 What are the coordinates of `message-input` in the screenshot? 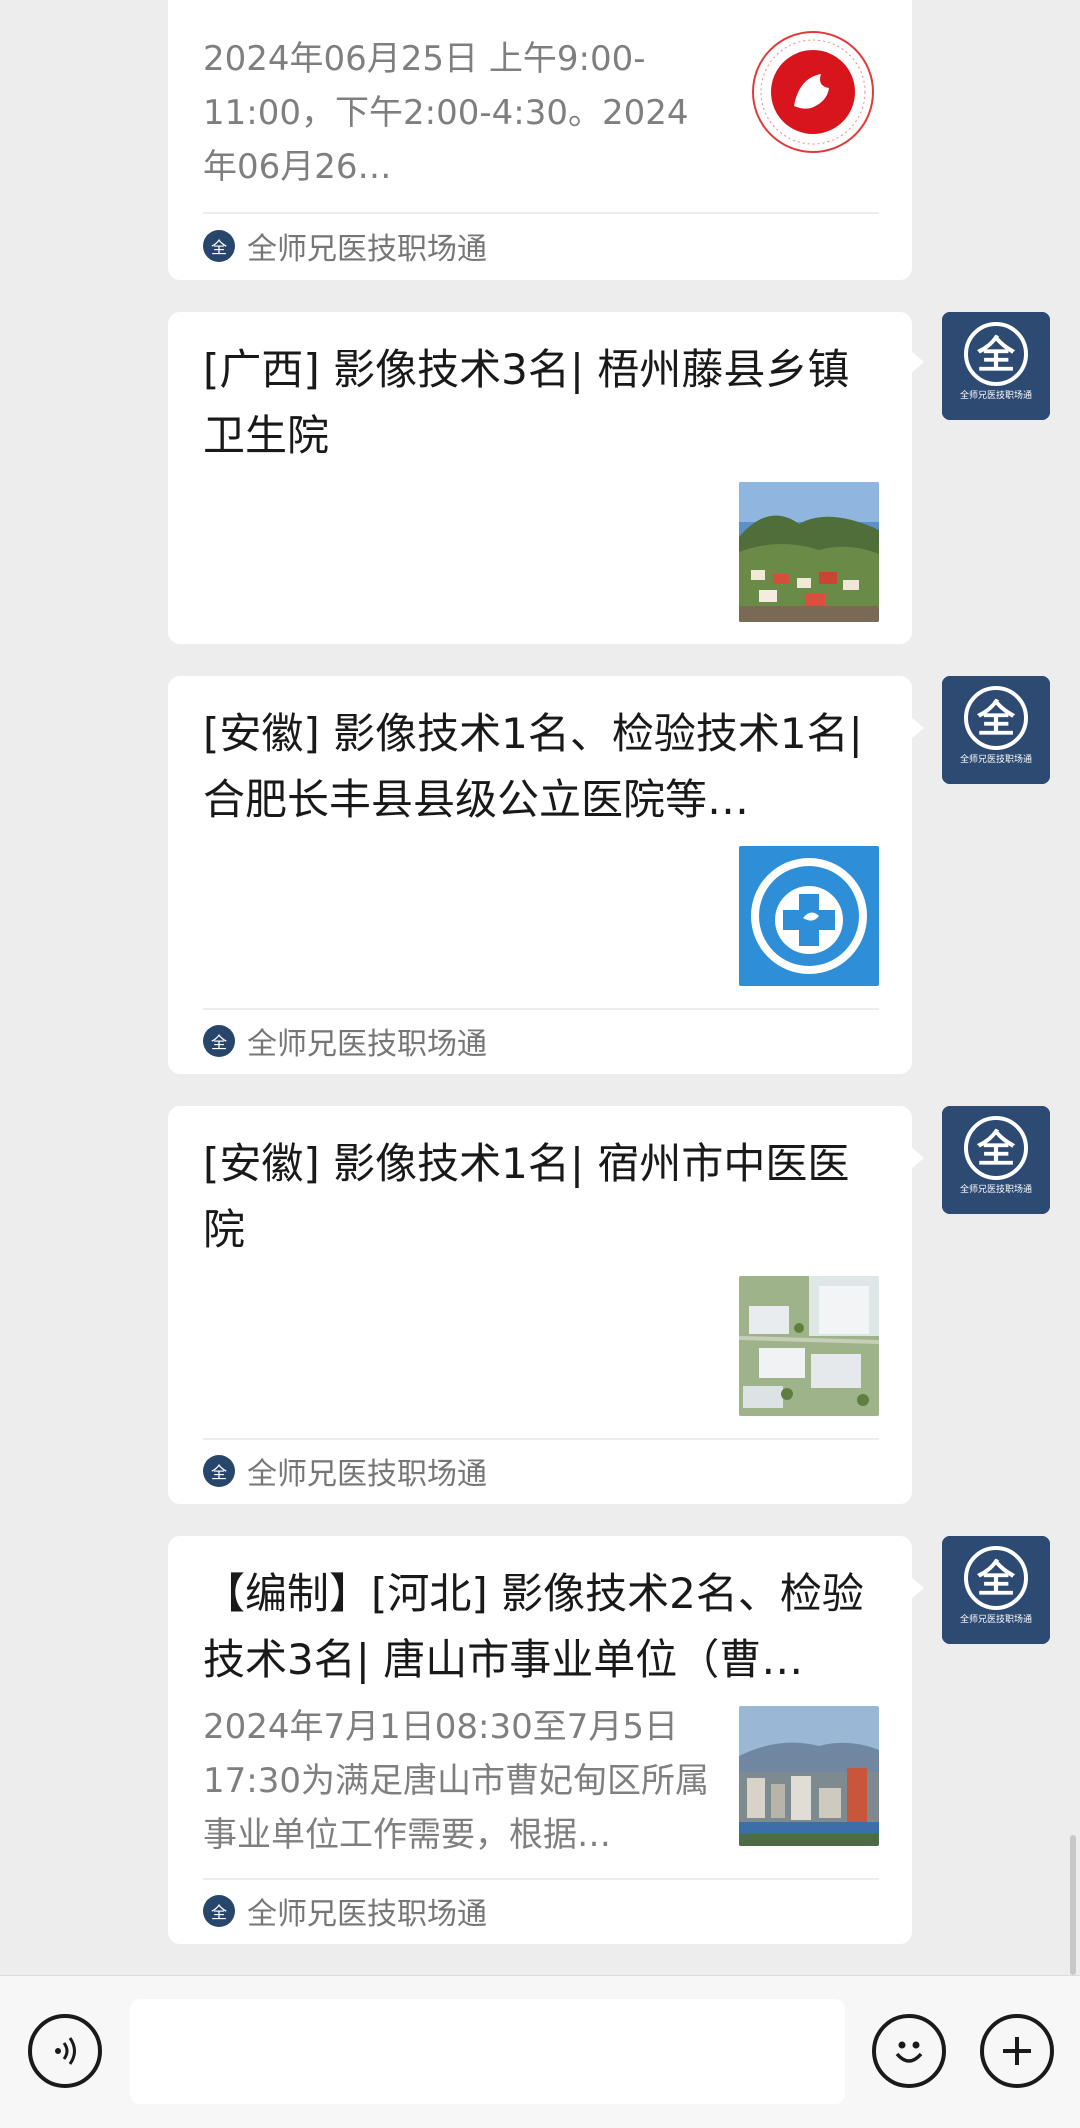 It's located at (487, 2051).